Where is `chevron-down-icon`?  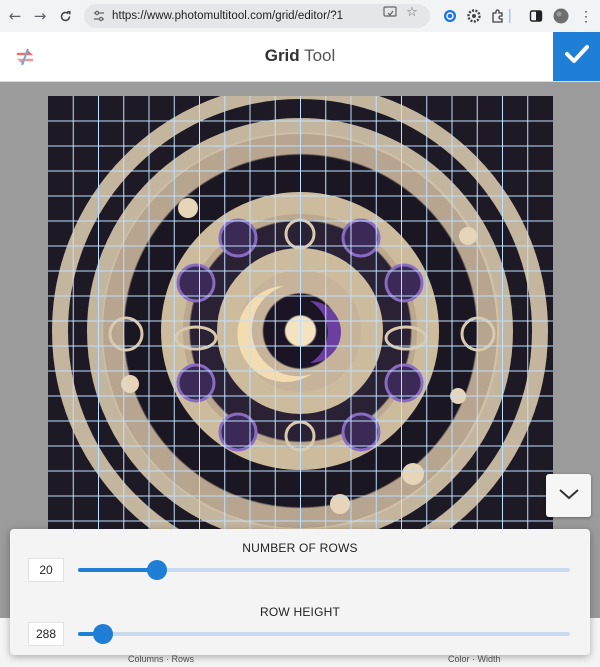
chevron-down-icon is located at coordinates (569, 496).